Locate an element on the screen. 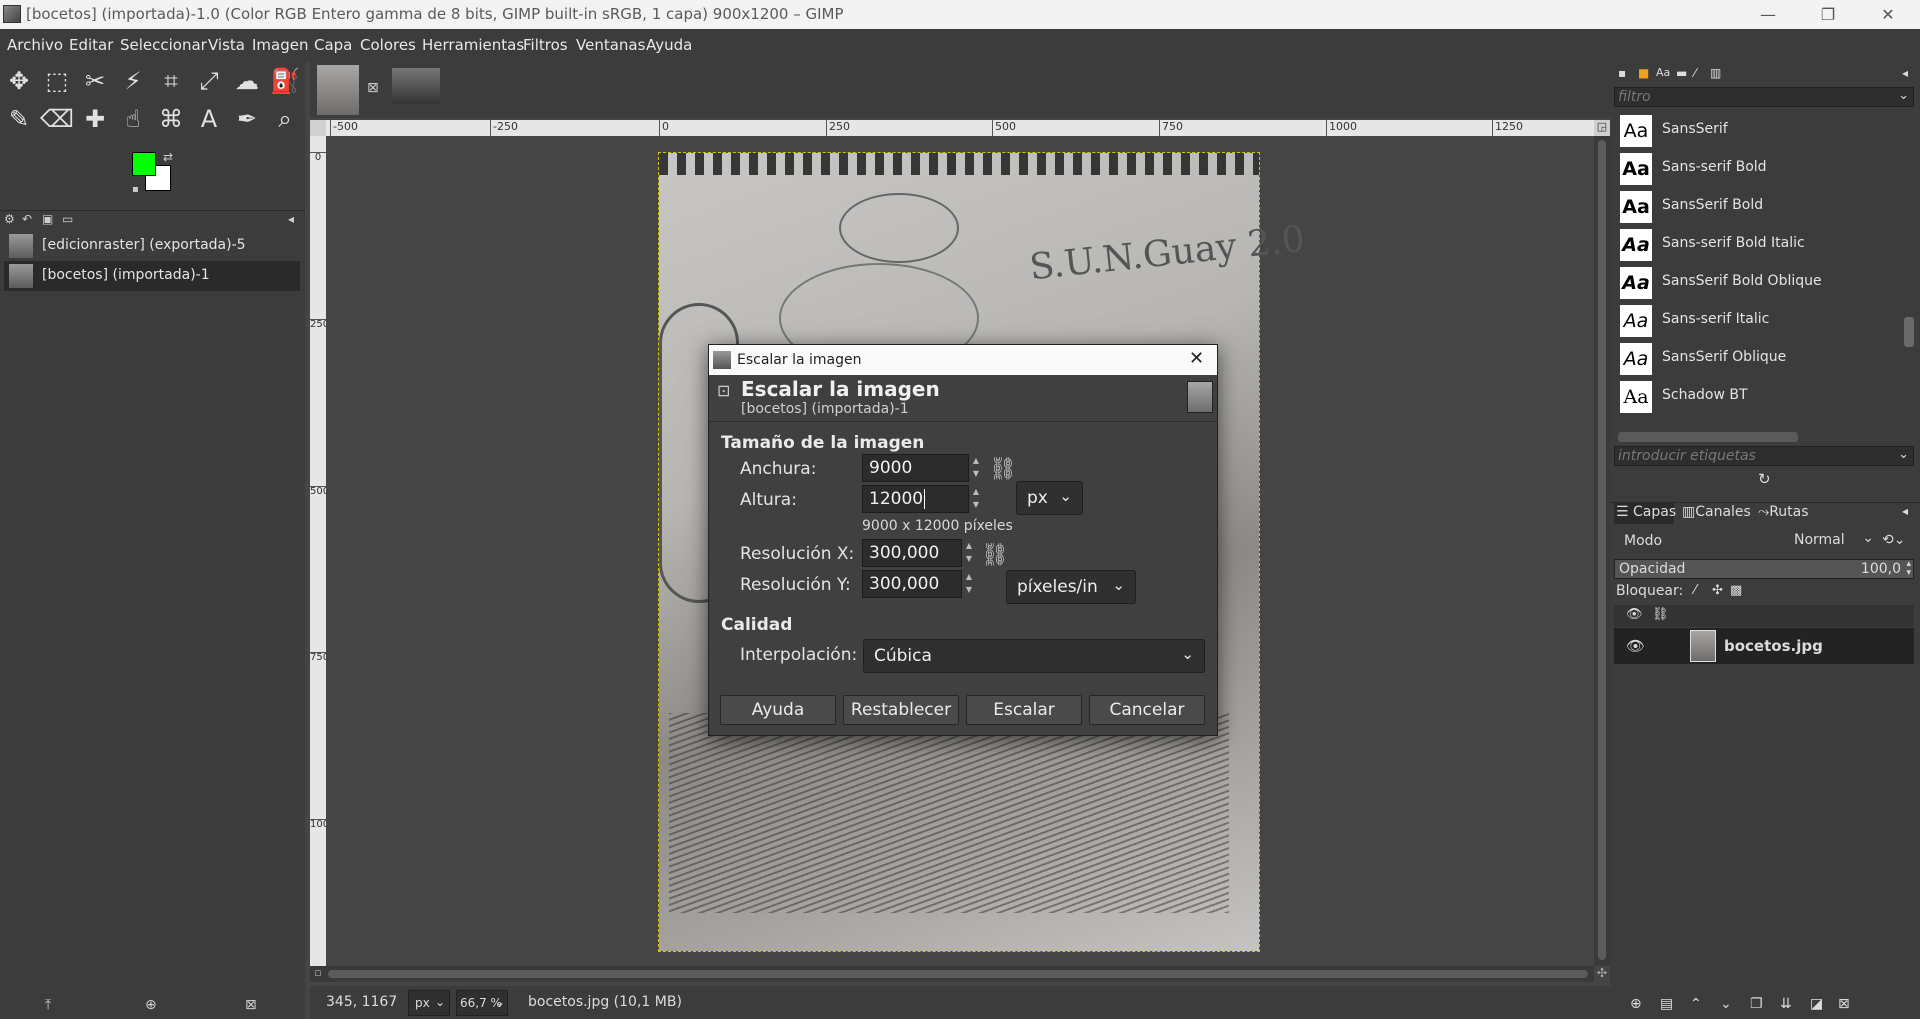  close-tab-icon: ⊠ is located at coordinates (373, 88).